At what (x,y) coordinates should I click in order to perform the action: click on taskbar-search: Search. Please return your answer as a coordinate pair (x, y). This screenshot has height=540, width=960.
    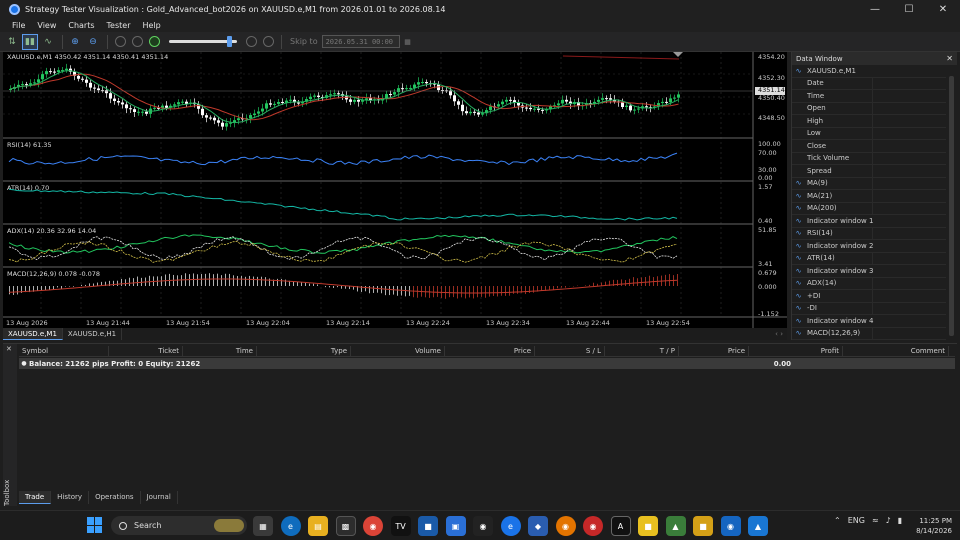
    Looking at the image, I should click on (179, 525).